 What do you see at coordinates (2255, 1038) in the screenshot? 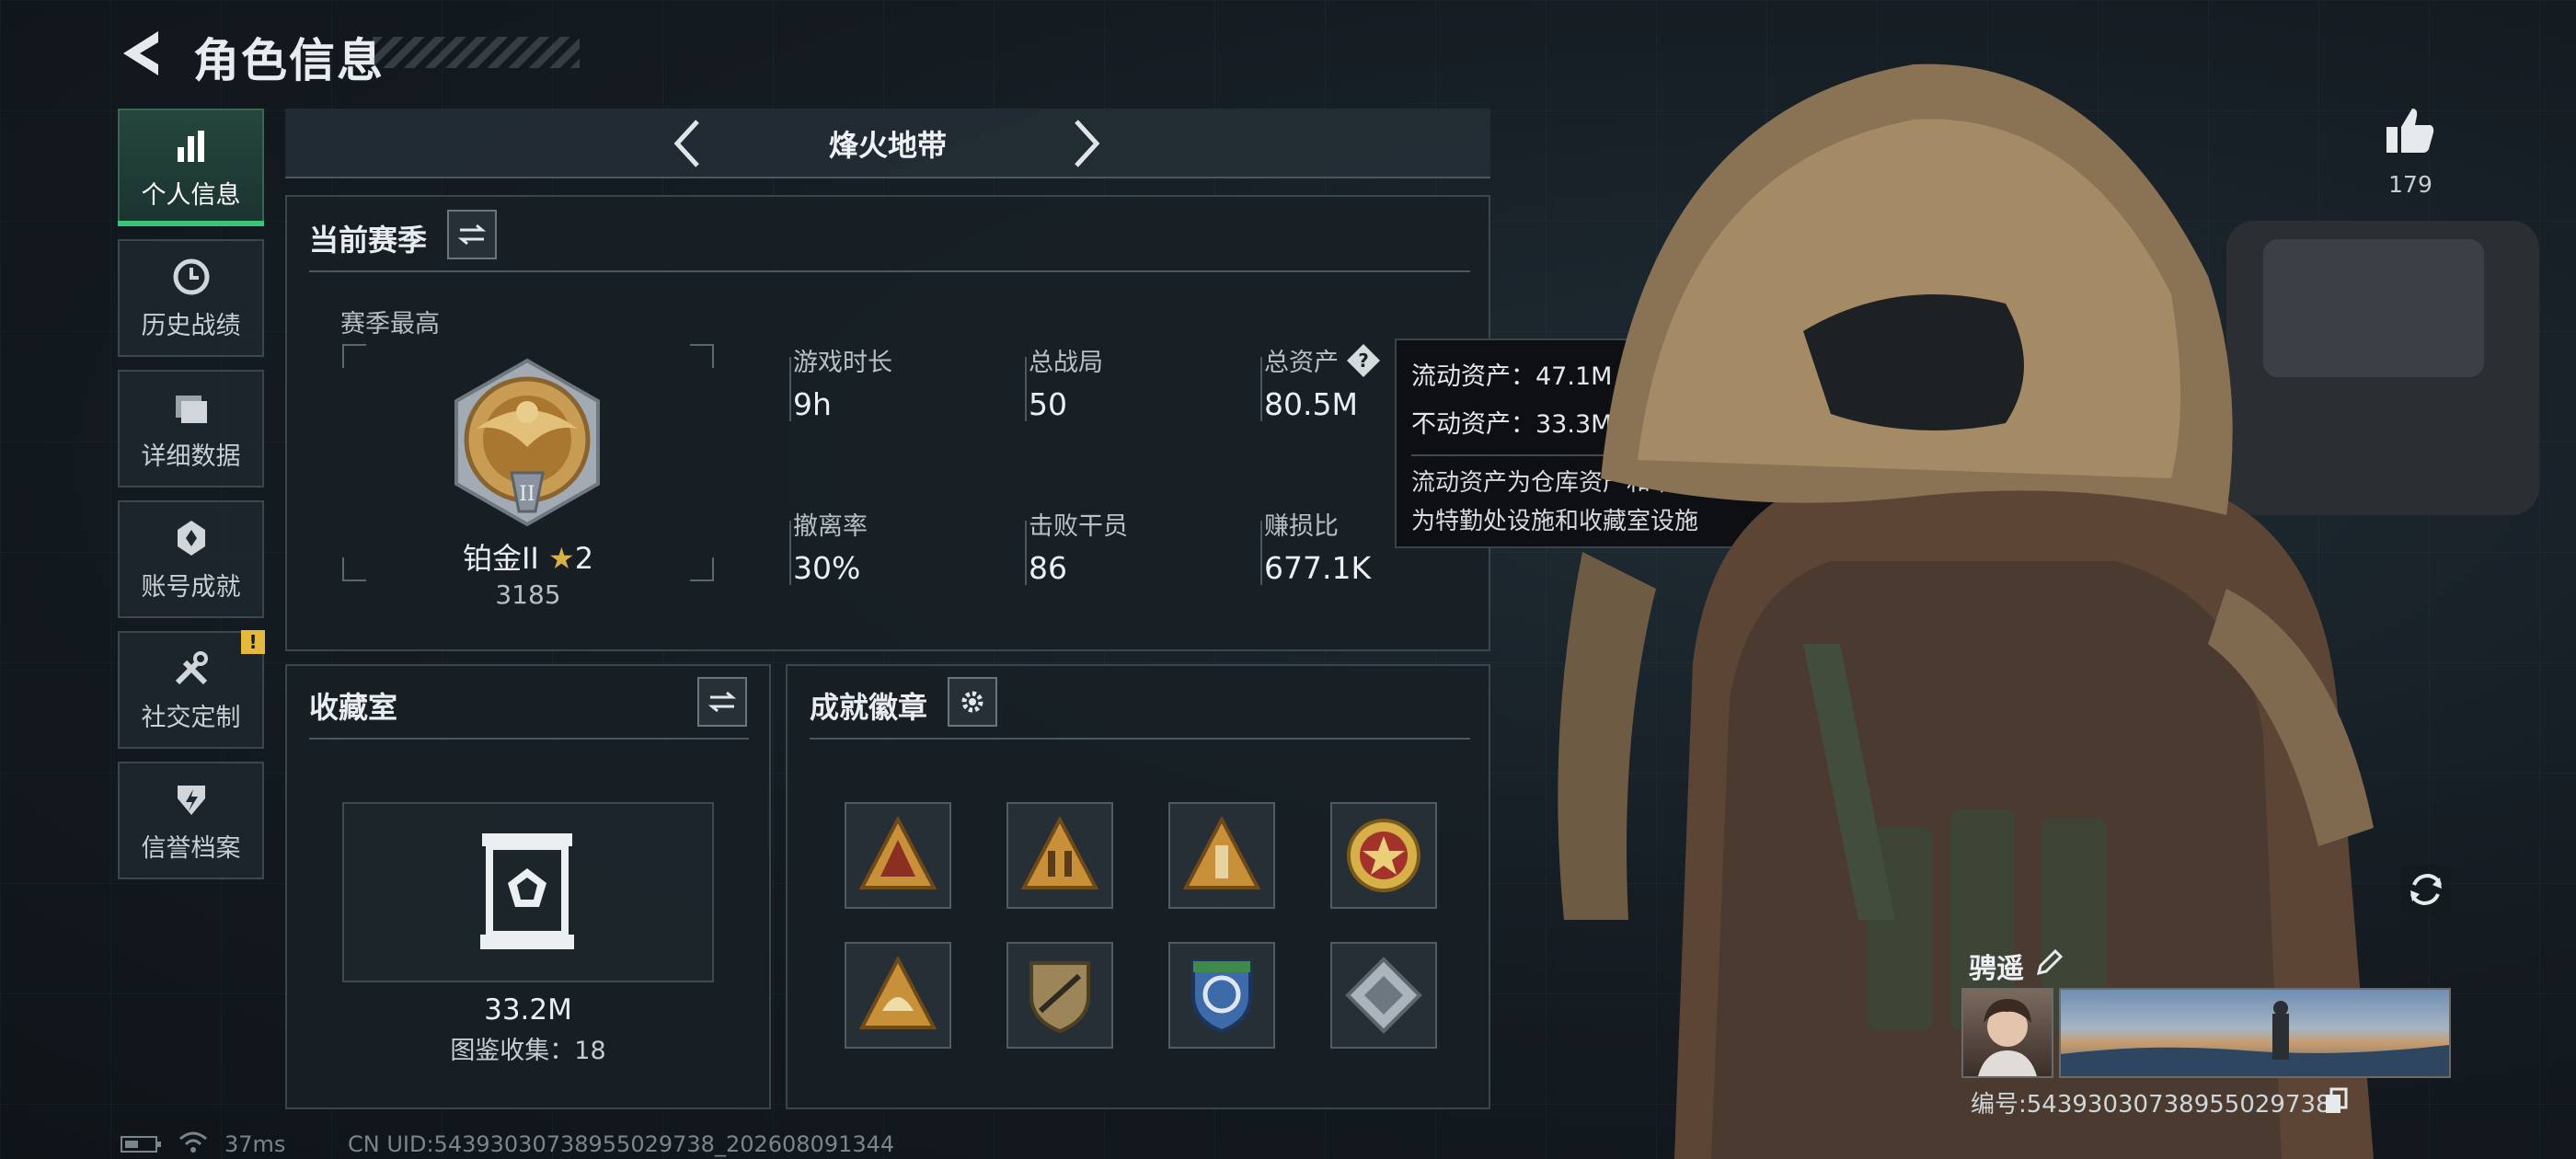
I see `banner-scene-icon` at bounding box center [2255, 1038].